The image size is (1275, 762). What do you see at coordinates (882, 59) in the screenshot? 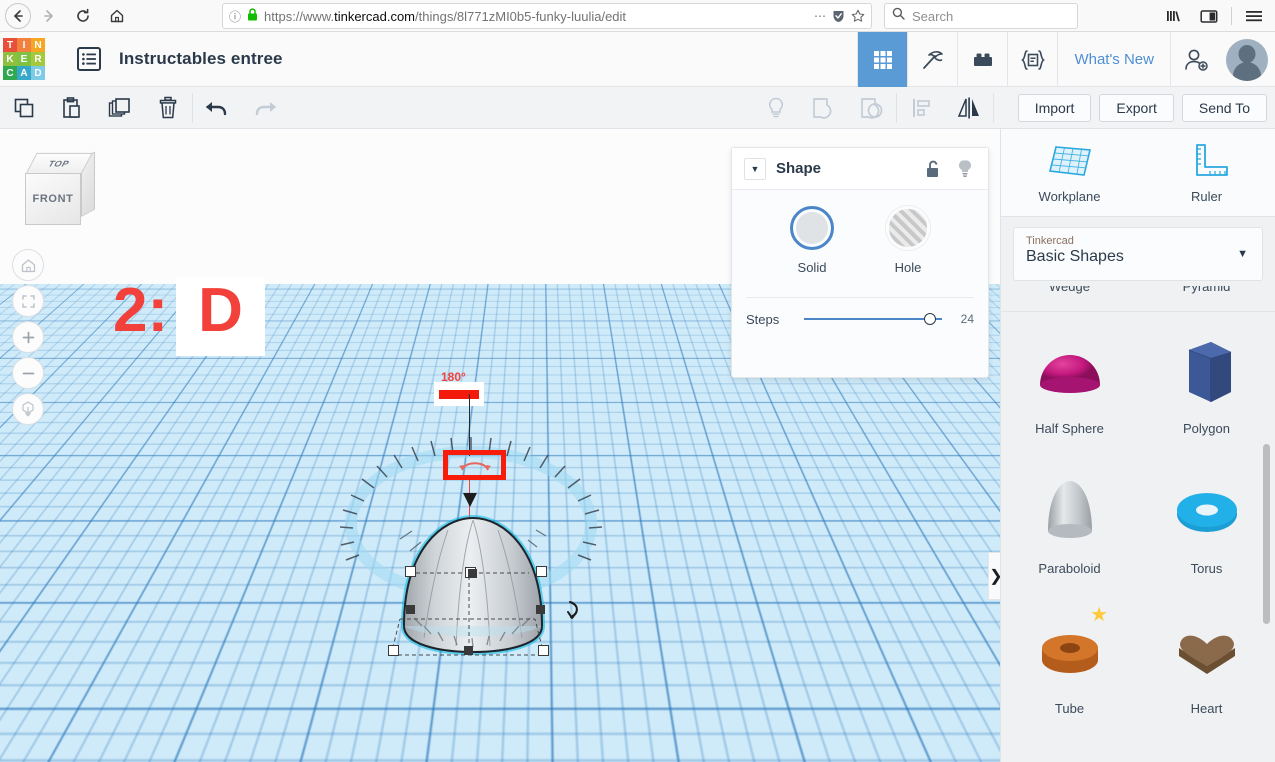
I see `grid-icon` at bounding box center [882, 59].